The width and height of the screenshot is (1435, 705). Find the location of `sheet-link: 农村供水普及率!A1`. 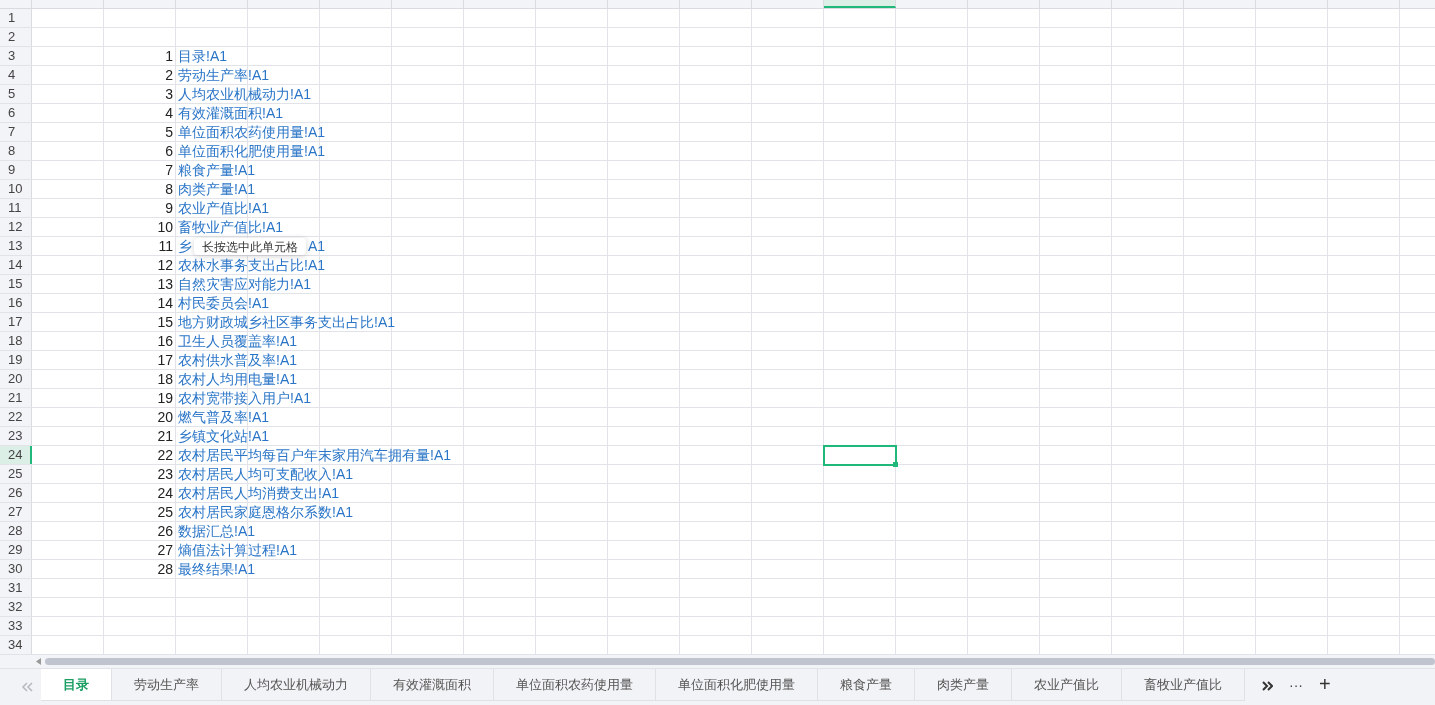

sheet-link: 农村供水普及率!A1 is located at coordinates (237, 360).